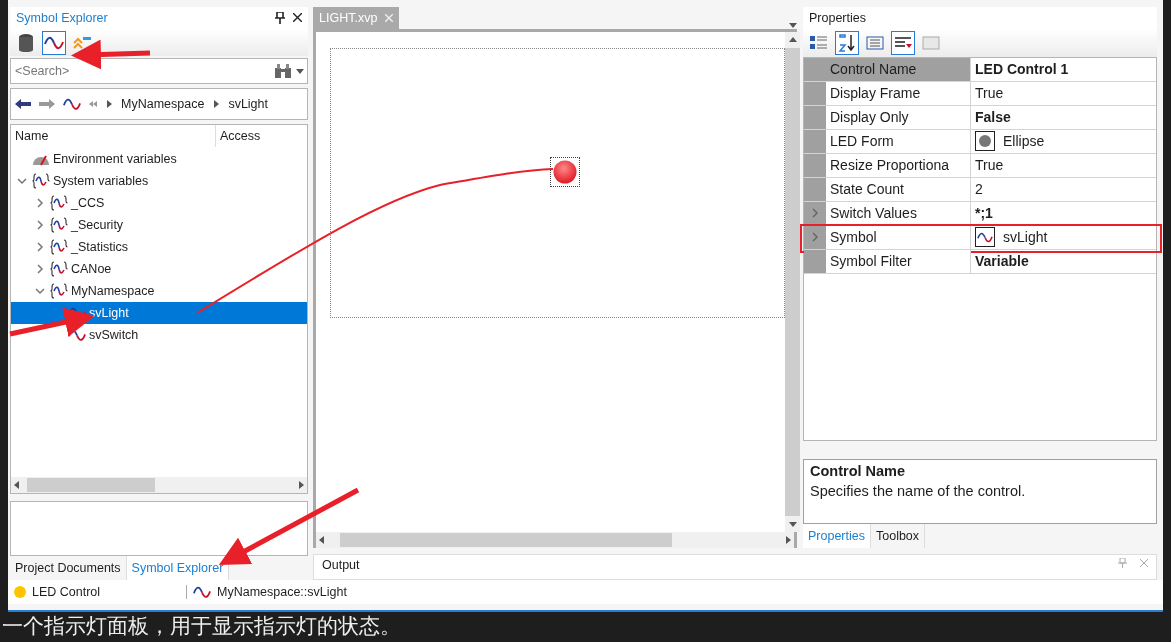  Describe the element at coordinates (792, 40) in the screenshot. I see `arrow-up-icon` at that location.